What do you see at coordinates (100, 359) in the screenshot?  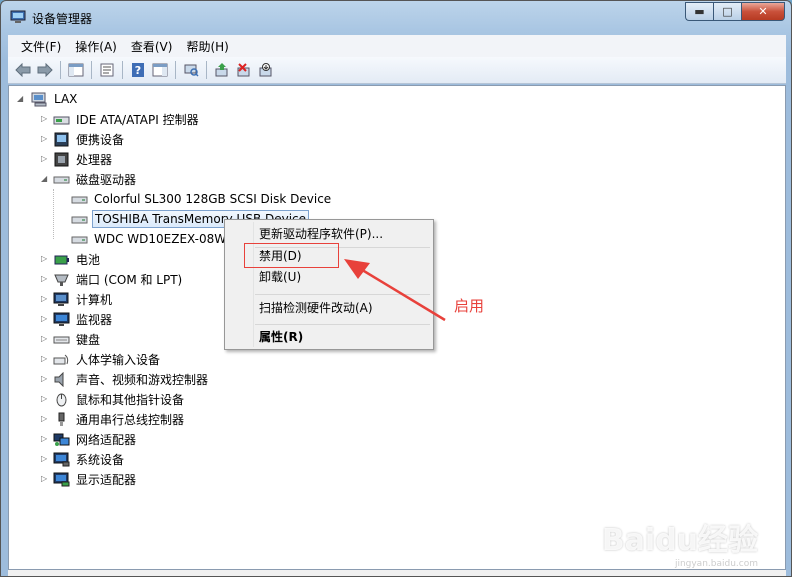 I see `tree-node-hid: ▷ 人体学输入设备` at bounding box center [100, 359].